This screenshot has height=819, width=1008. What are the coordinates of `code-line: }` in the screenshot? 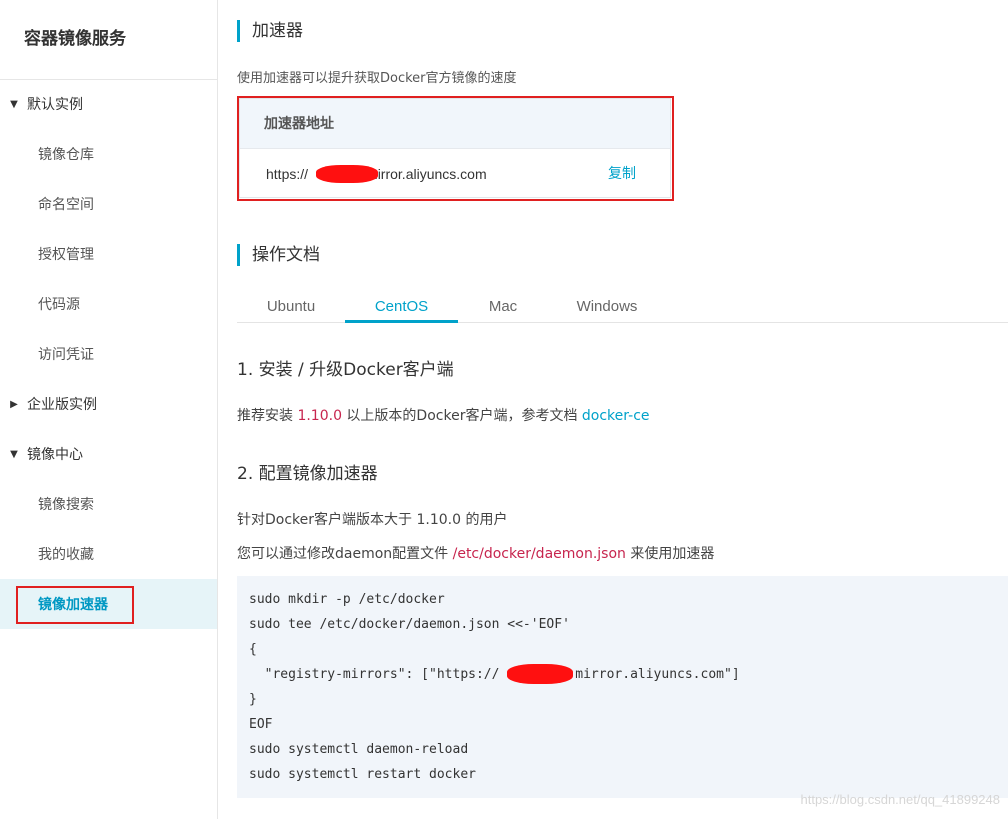 It's located at (253, 699).